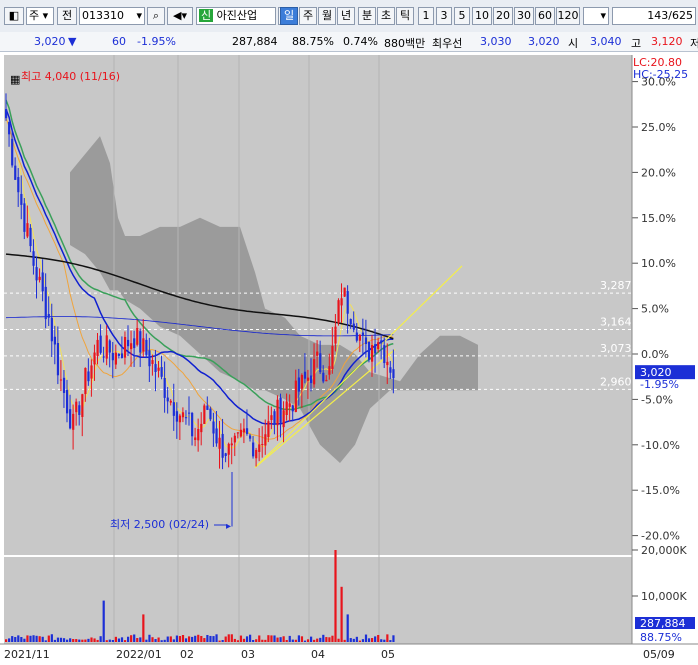  What do you see at coordinates (34, 15) in the screenshot?
I see `market-value: 주` at bounding box center [34, 15].